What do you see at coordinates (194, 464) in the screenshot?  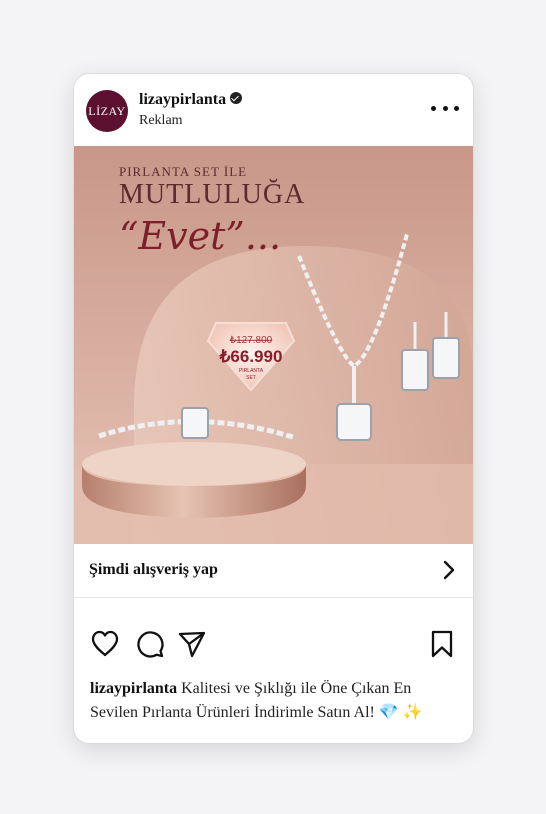 I see `pedestal-top` at bounding box center [194, 464].